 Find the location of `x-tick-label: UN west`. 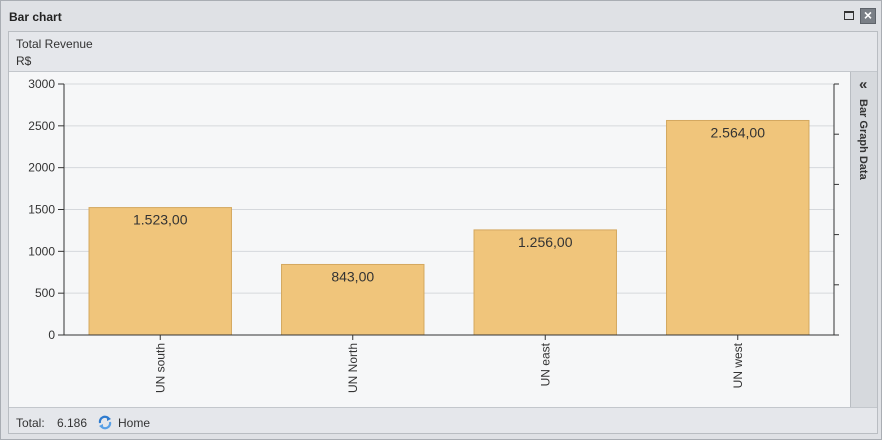

x-tick-label: UN west is located at coordinates (738, 365).